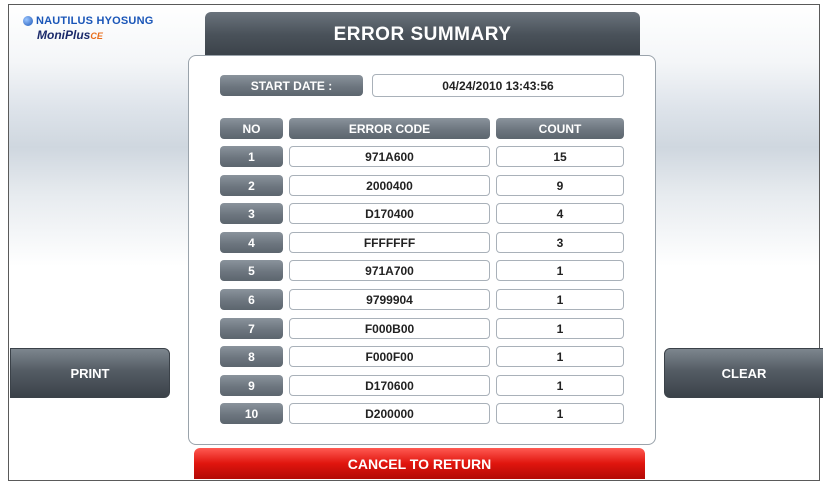 Image resolution: width=823 pixels, height=483 pixels. I want to click on error-code-cell: 2000400, so click(389, 185).